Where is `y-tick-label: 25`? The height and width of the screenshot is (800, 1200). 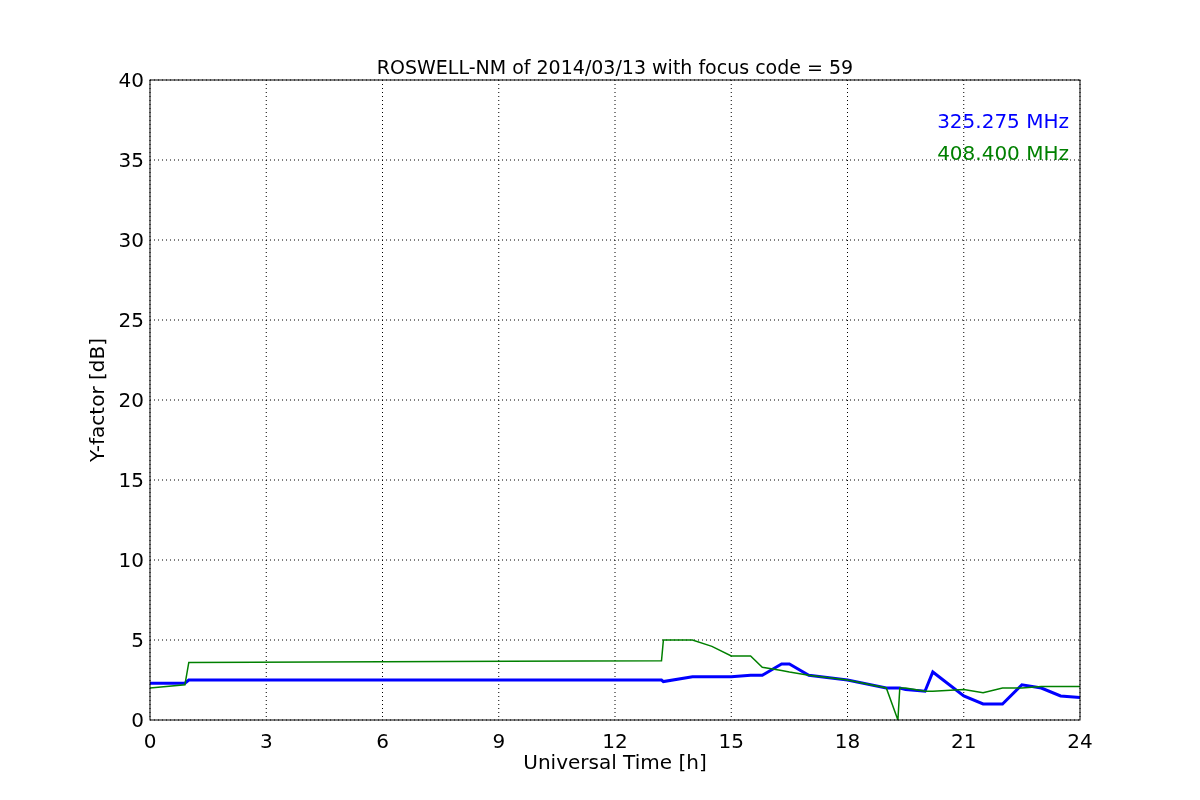 y-tick-label: 25 is located at coordinates (131, 320).